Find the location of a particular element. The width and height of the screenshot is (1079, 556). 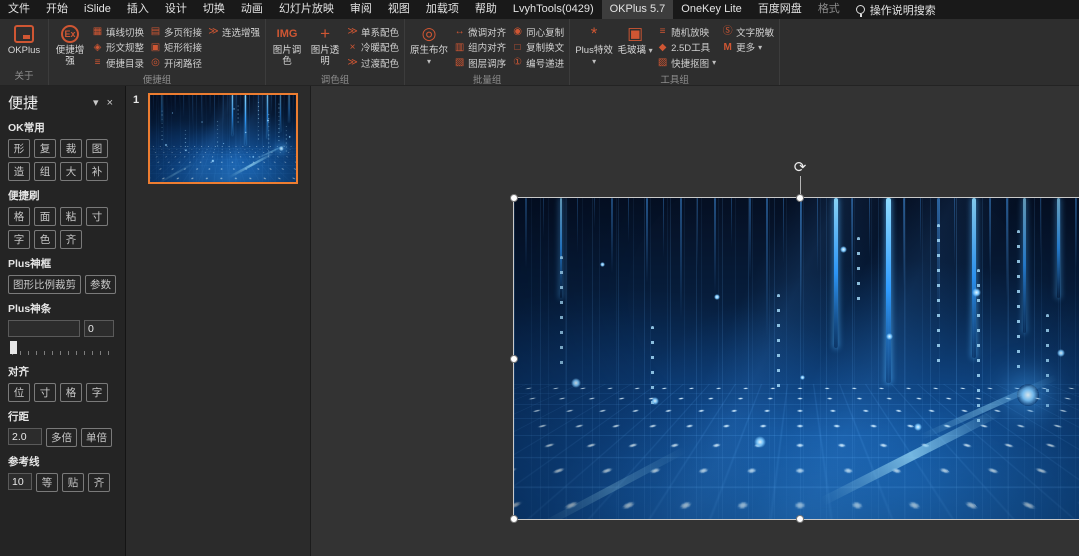

line-spacing-input is located at coordinates (25, 436).